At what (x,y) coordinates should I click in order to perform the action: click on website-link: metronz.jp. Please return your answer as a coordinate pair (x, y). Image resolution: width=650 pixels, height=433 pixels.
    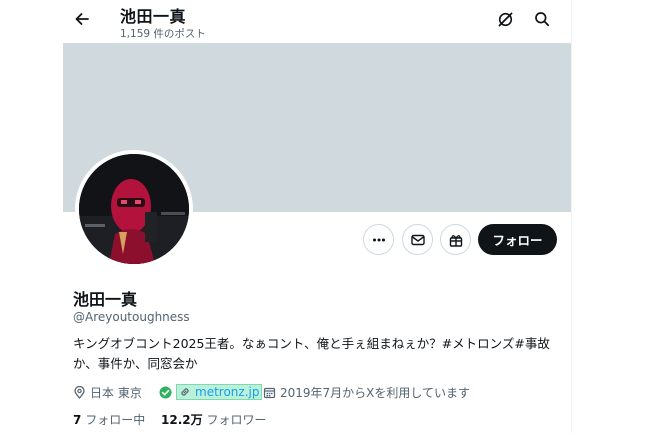
    Looking at the image, I should click on (227, 392).